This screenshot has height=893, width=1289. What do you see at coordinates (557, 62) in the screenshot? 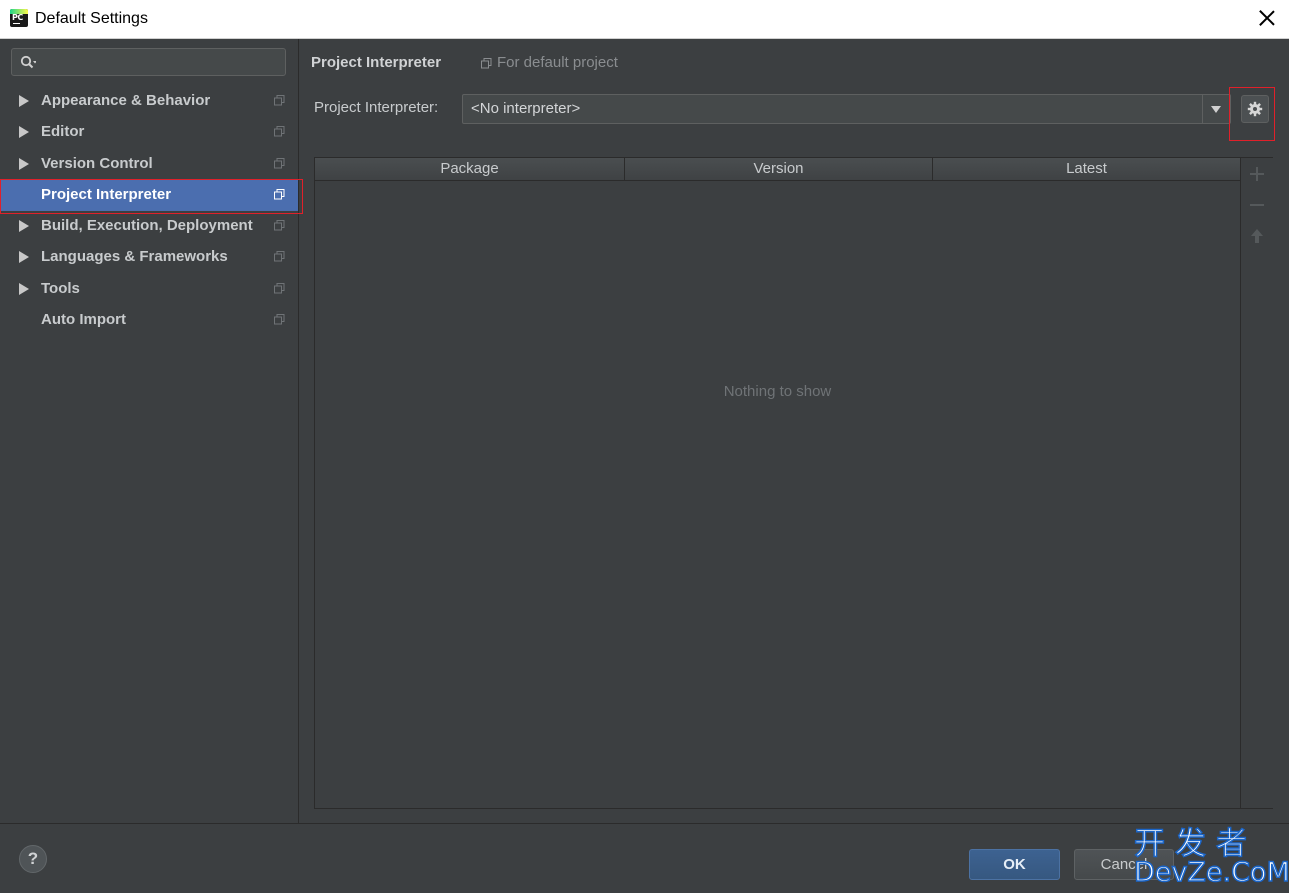
I see `scope-label: For default project` at bounding box center [557, 62].